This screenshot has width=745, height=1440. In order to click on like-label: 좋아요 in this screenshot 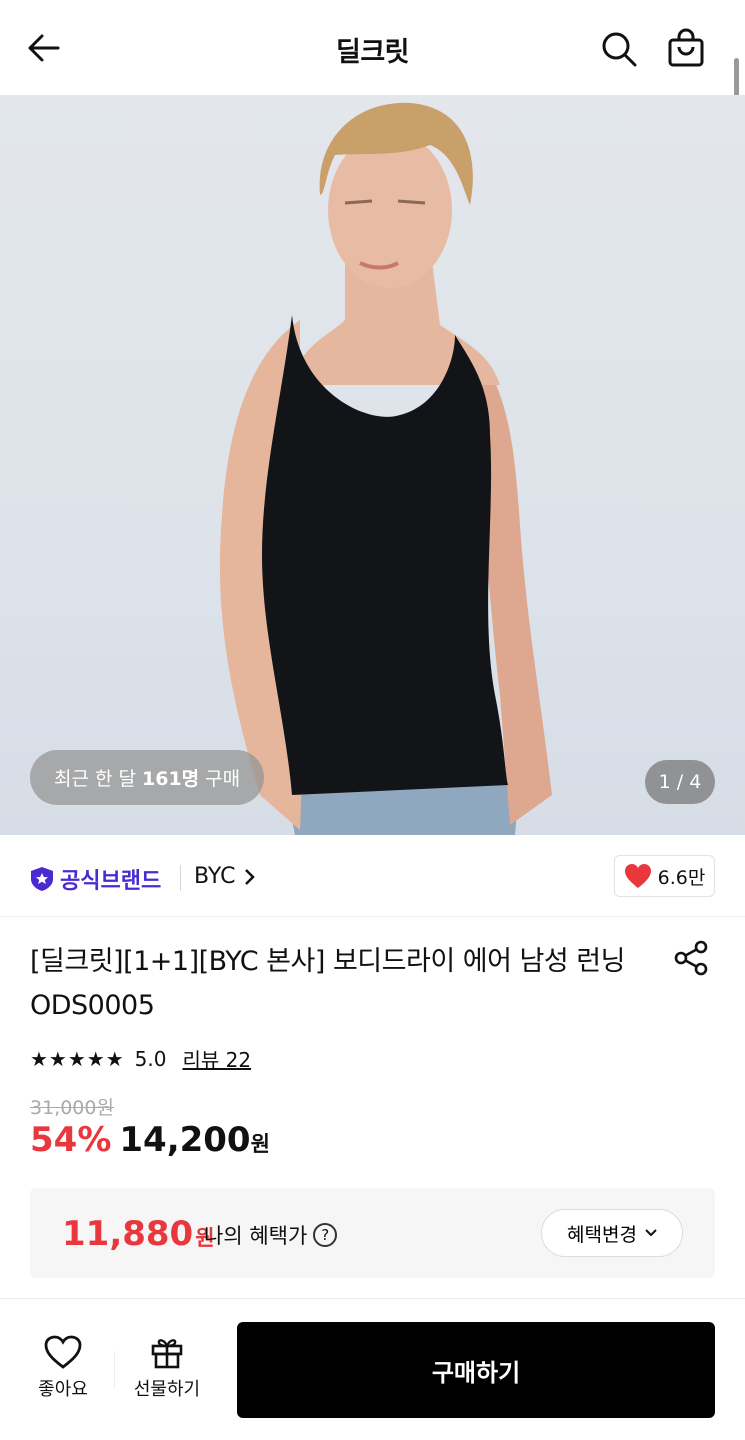, I will do `click(63, 1389)`.